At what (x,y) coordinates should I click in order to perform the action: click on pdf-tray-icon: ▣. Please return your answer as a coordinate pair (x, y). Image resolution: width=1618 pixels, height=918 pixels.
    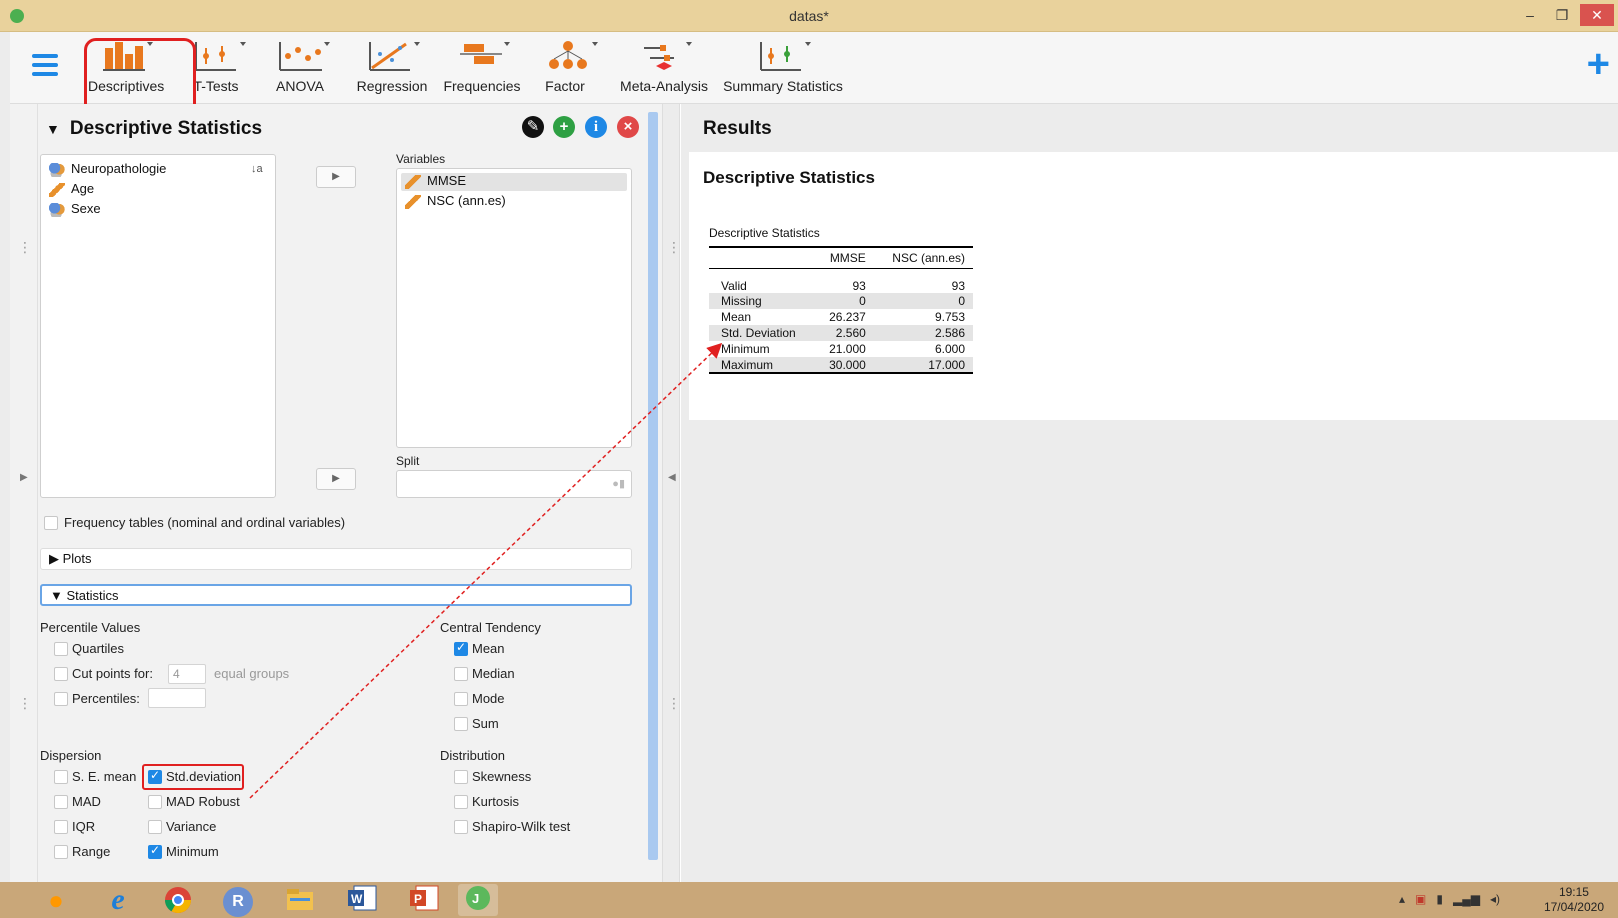
    Looking at the image, I should click on (1420, 899).